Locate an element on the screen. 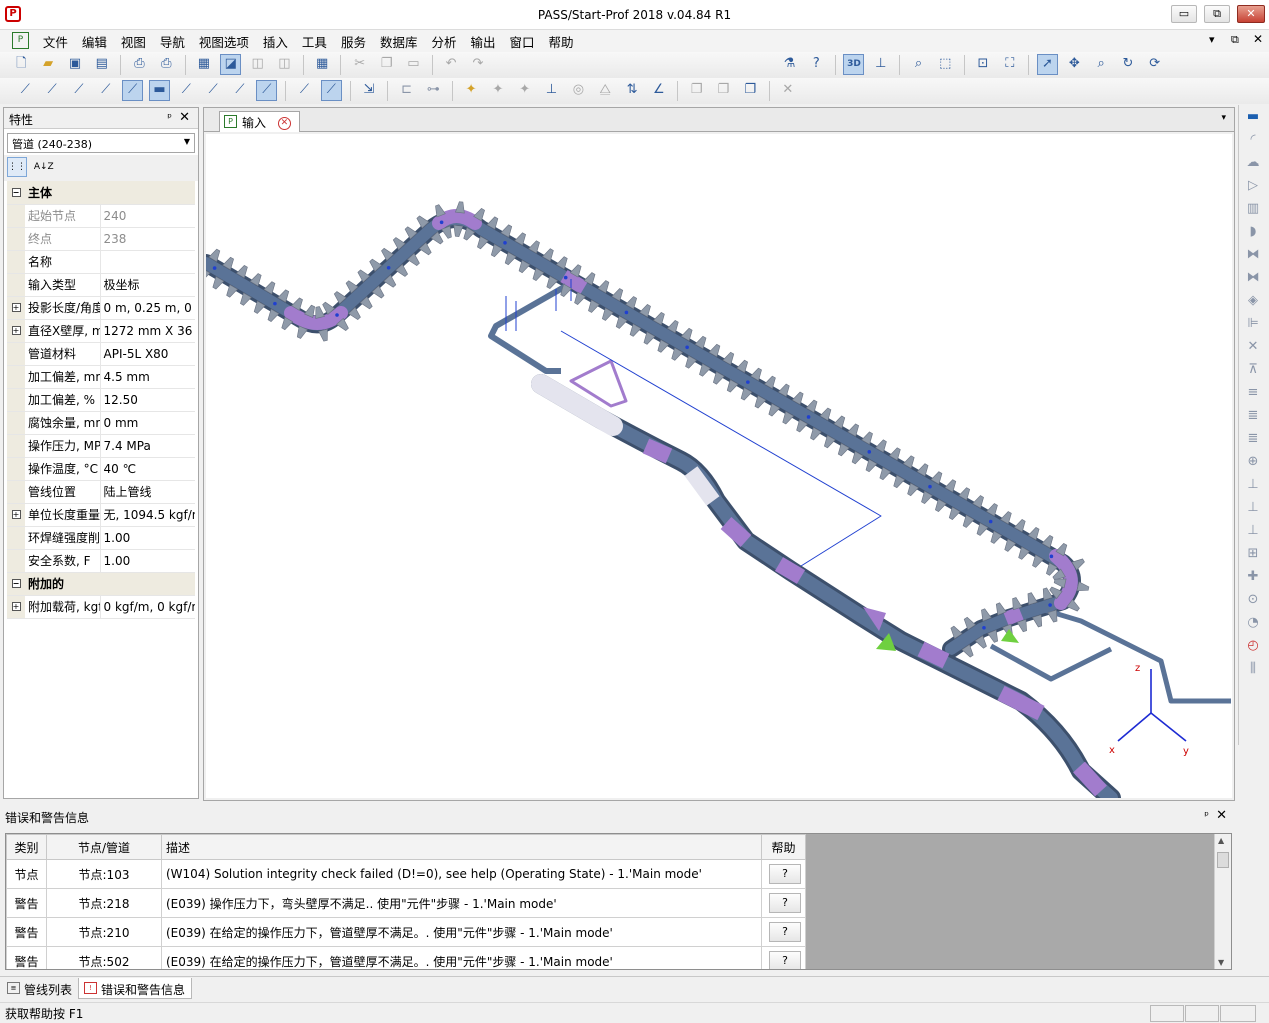 The height and width of the screenshot is (1023, 1269). delete-icon: ✕ is located at coordinates (787, 90).